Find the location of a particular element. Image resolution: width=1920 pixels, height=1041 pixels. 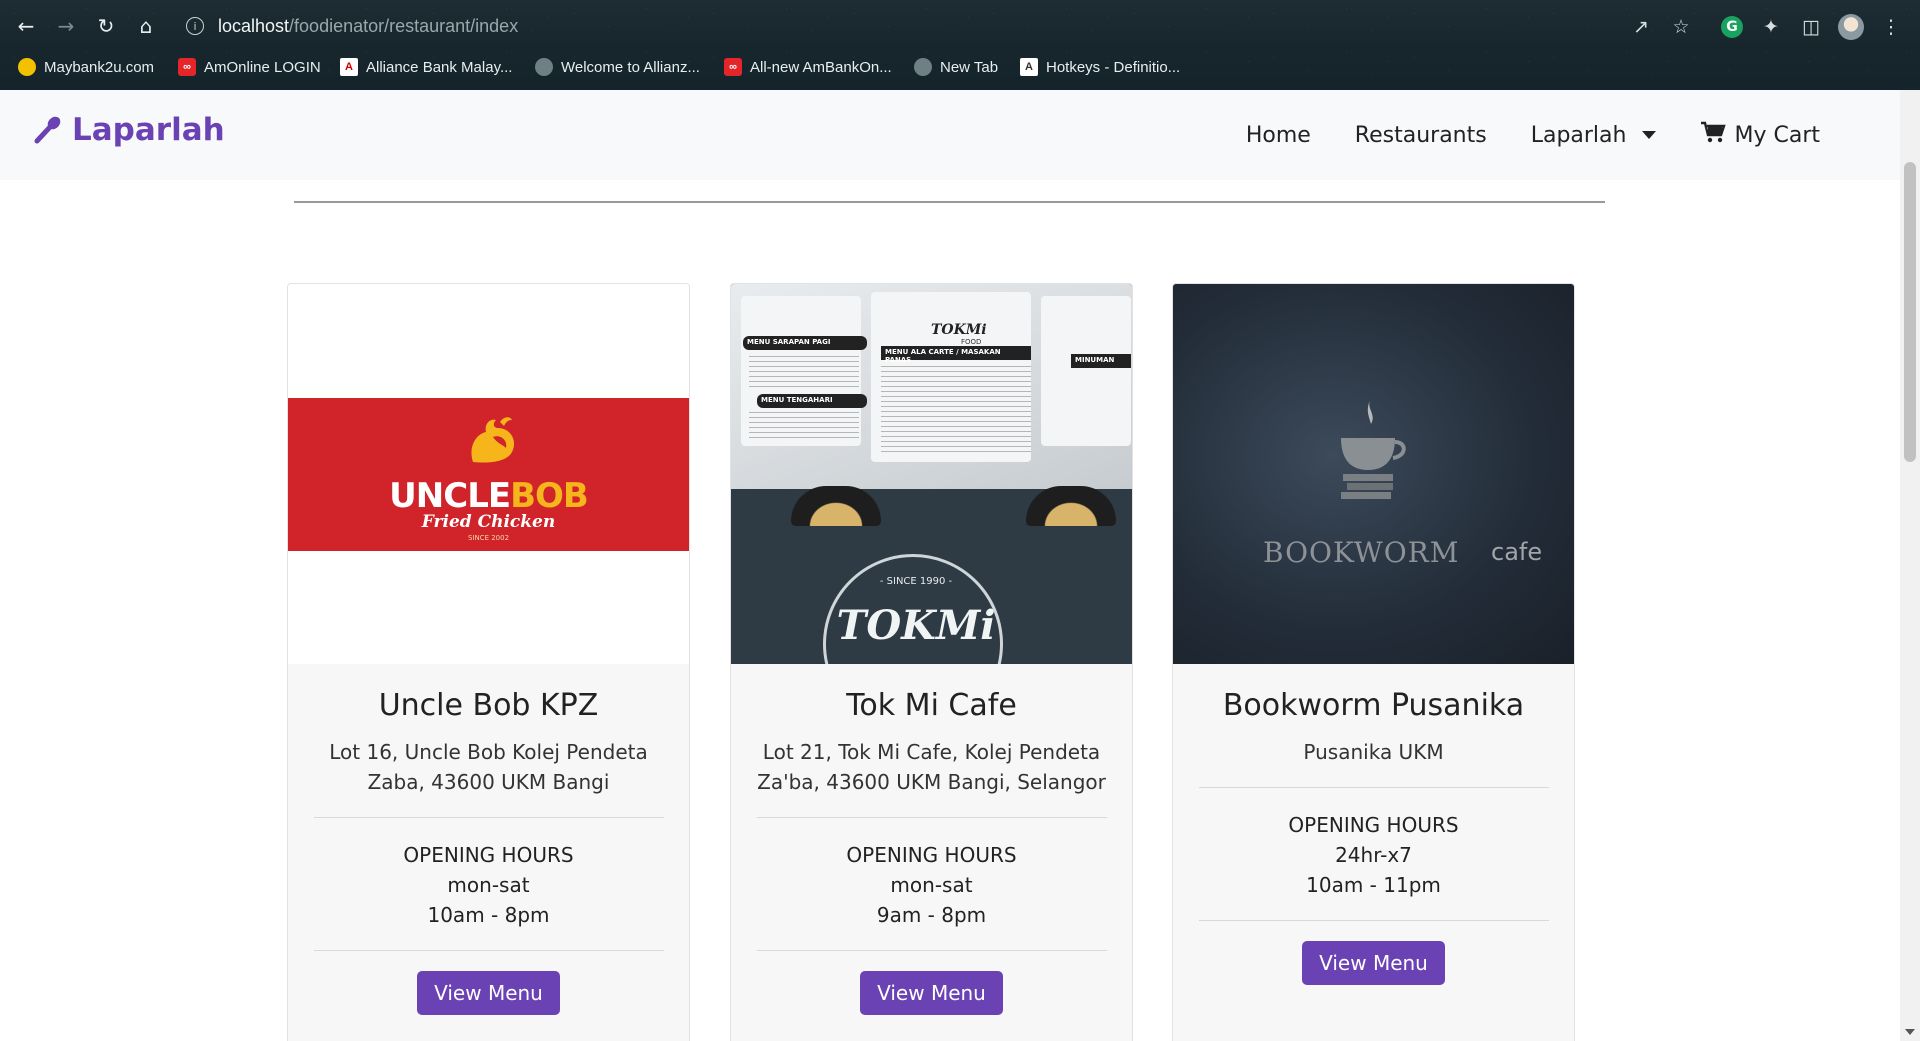

opening-hours: OPENING HOURS mon-sat 9am - 8pm is located at coordinates (931, 885).